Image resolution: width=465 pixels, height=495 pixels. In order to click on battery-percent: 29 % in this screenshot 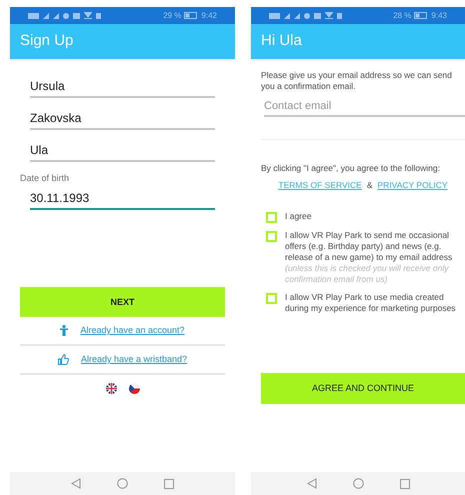, I will do `click(172, 16)`.